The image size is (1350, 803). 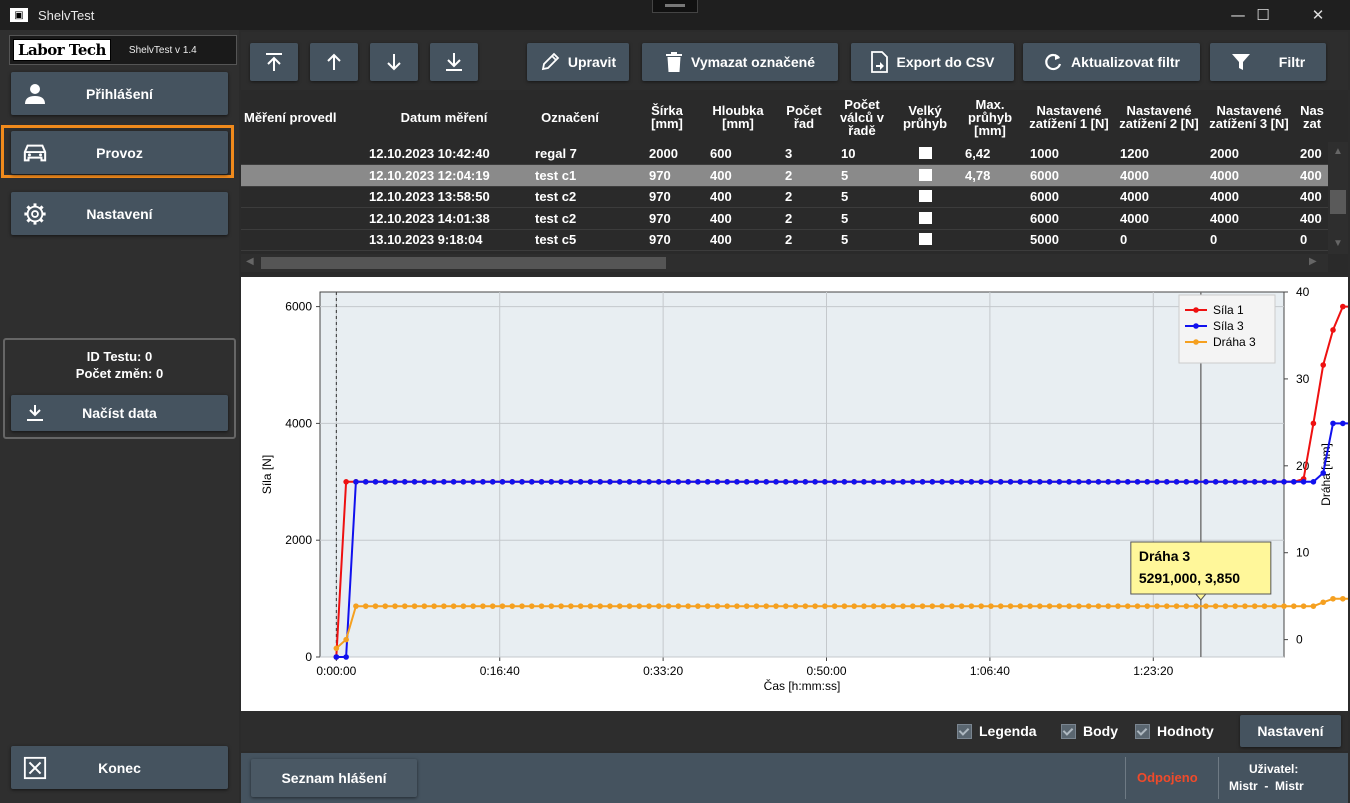 I want to click on header-roll-count: Počet válců v řadě, so click(x=862, y=117).